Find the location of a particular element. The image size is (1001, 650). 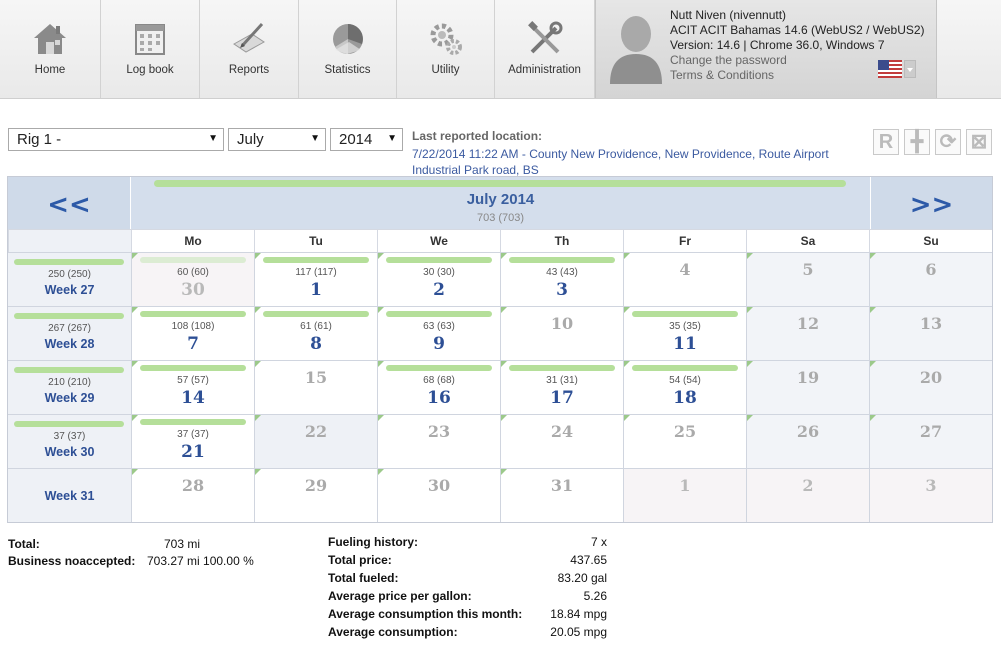

calendar-day-cell: 30 is located at coordinates (438, 495).